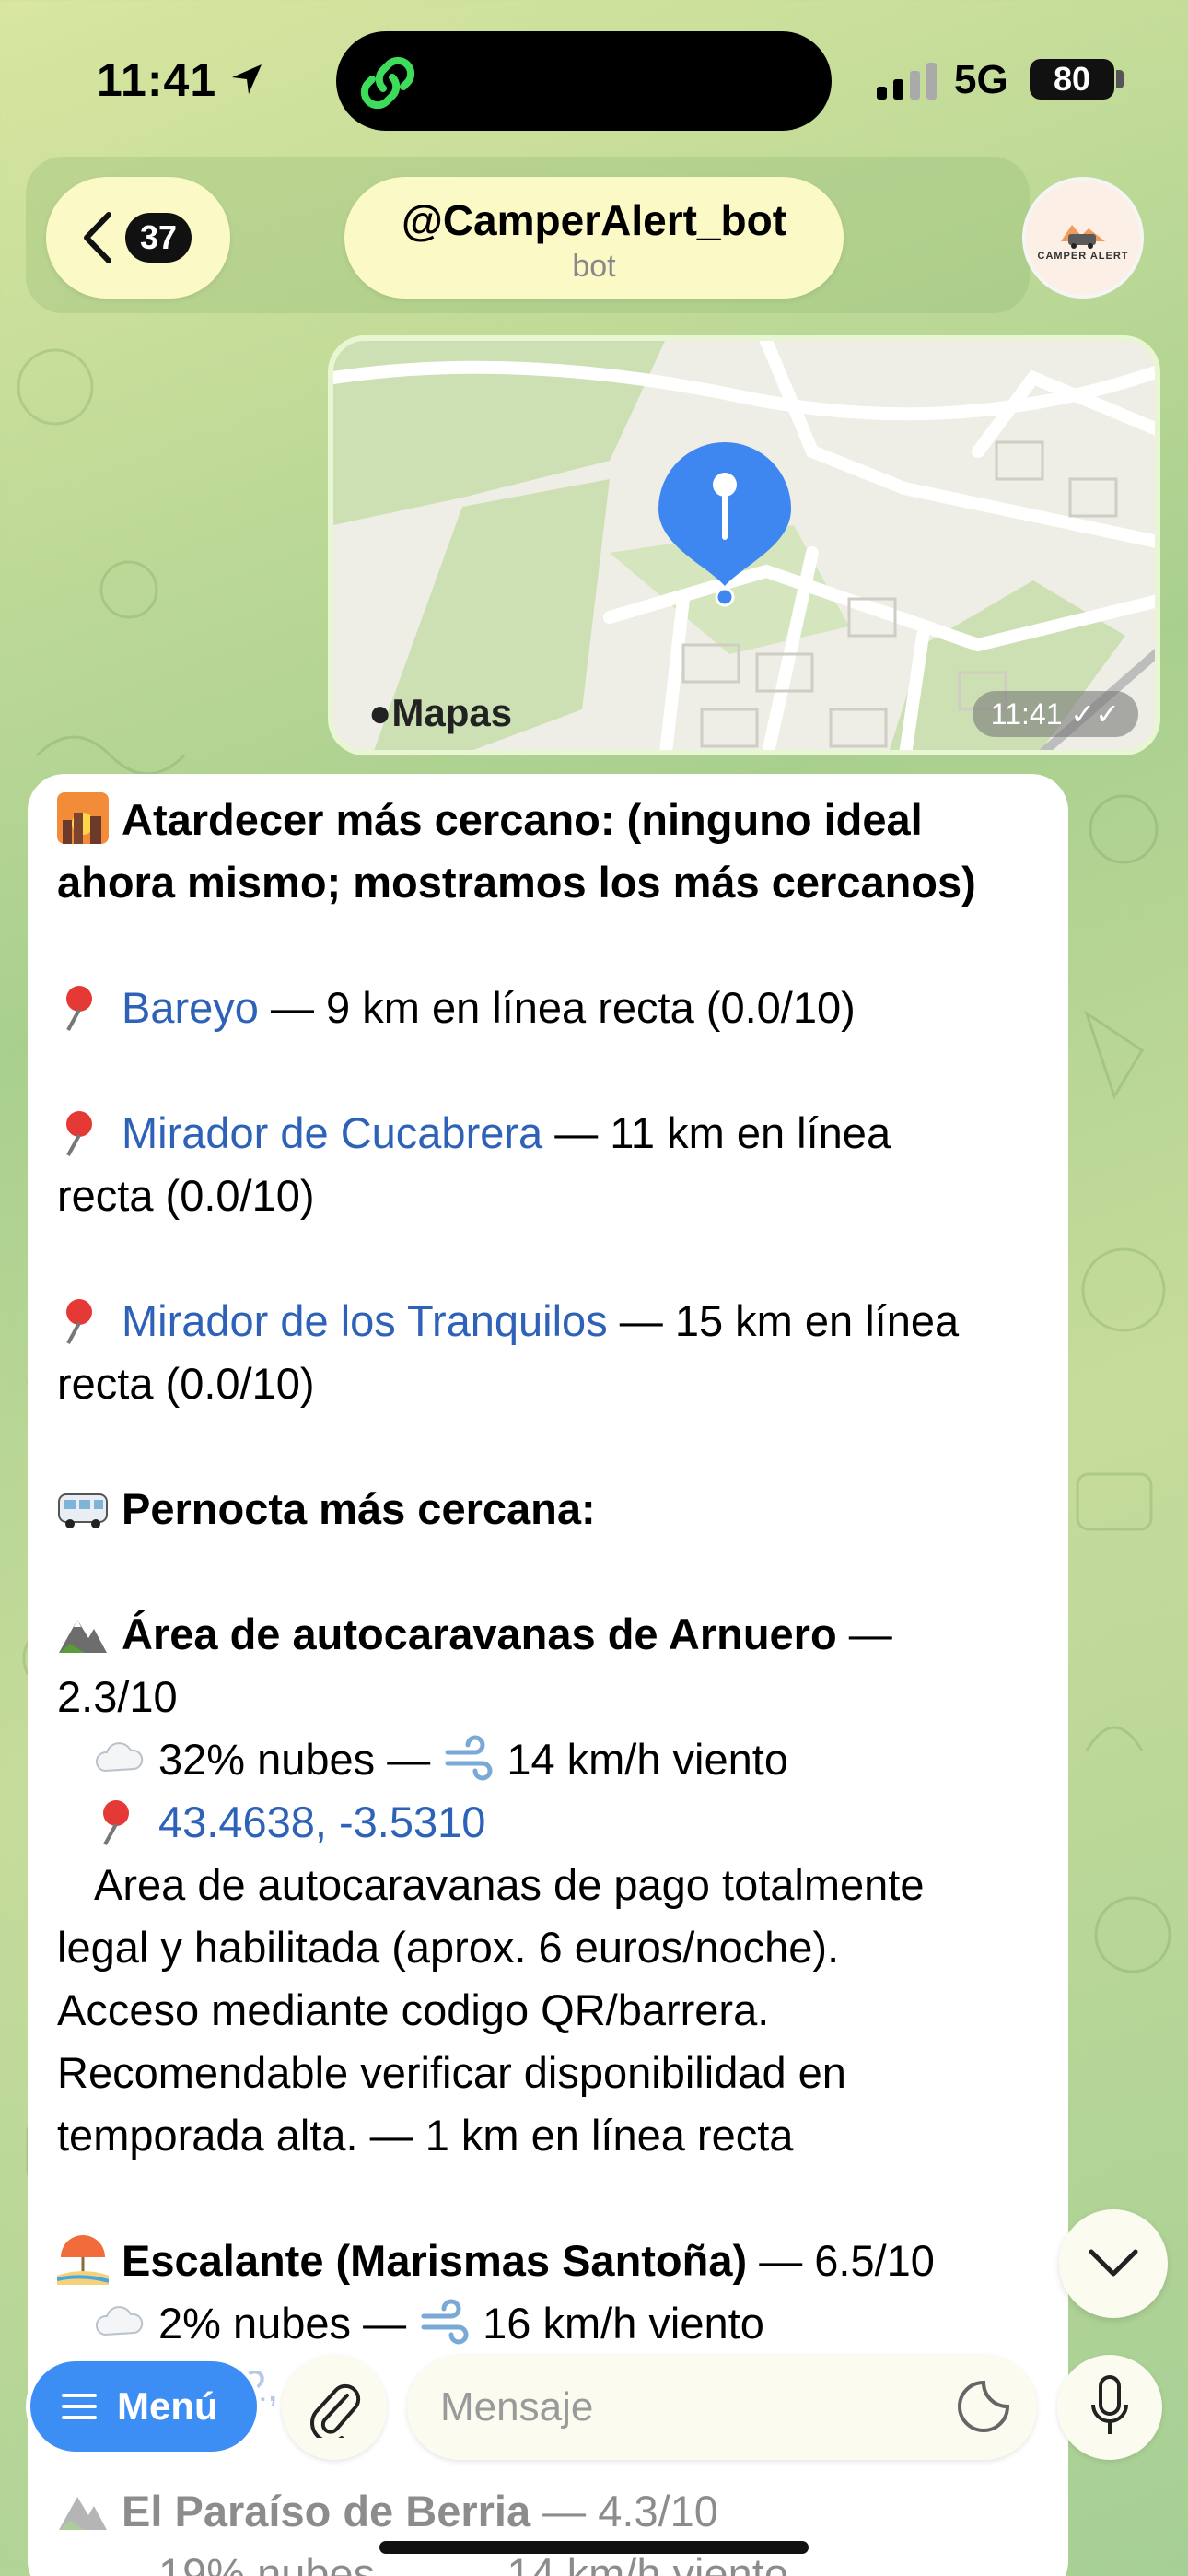 Image resolution: width=1188 pixels, height=2576 pixels. I want to click on scroll-to-bottom-button, so click(1113, 2263).